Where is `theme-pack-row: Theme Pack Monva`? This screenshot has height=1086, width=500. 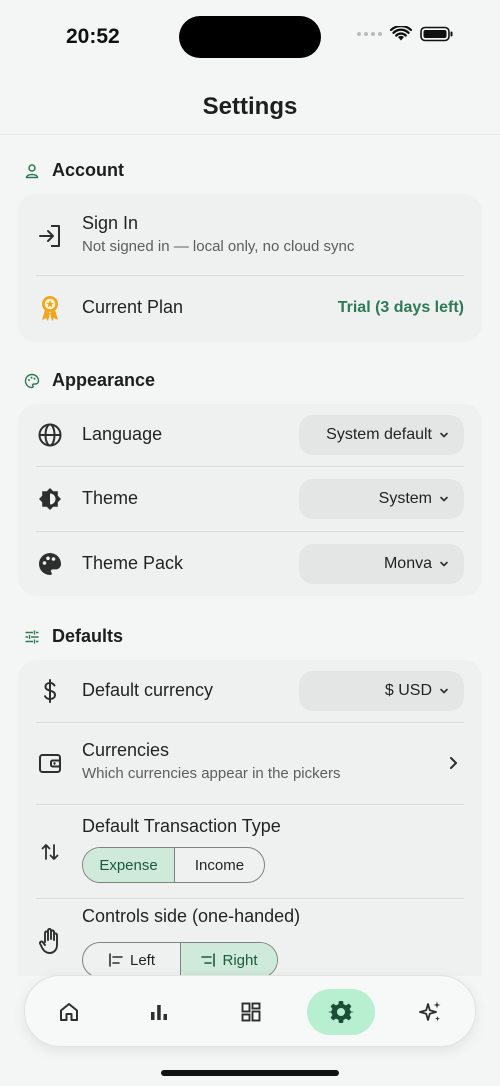 theme-pack-row: Theme Pack Monva is located at coordinates (250, 564).